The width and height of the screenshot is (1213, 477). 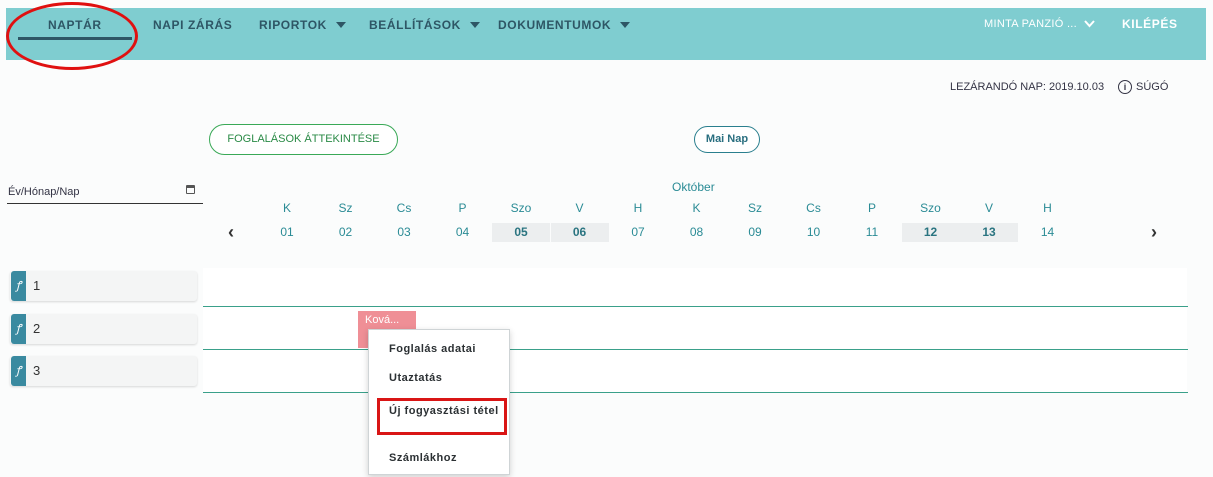 What do you see at coordinates (989, 232) in the screenshot?
I see `day-number: 13` at bounding box center [989, 232].